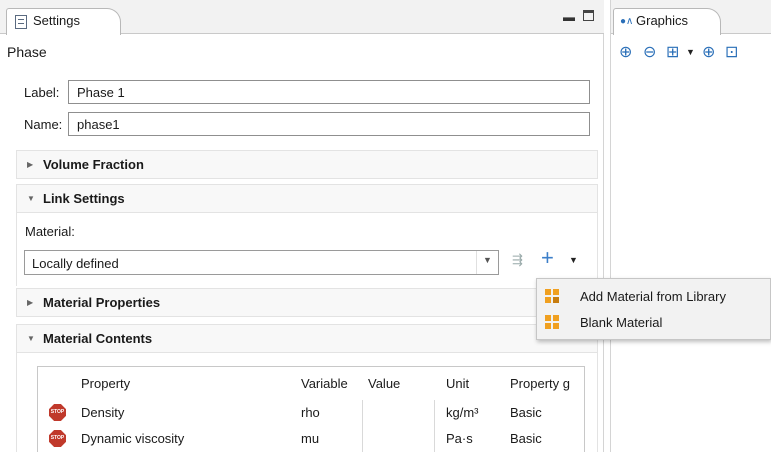 The height and width of the screenshot is (452, 771). I want to click on tab-graphics-label: Graphics, so click(662, 20).